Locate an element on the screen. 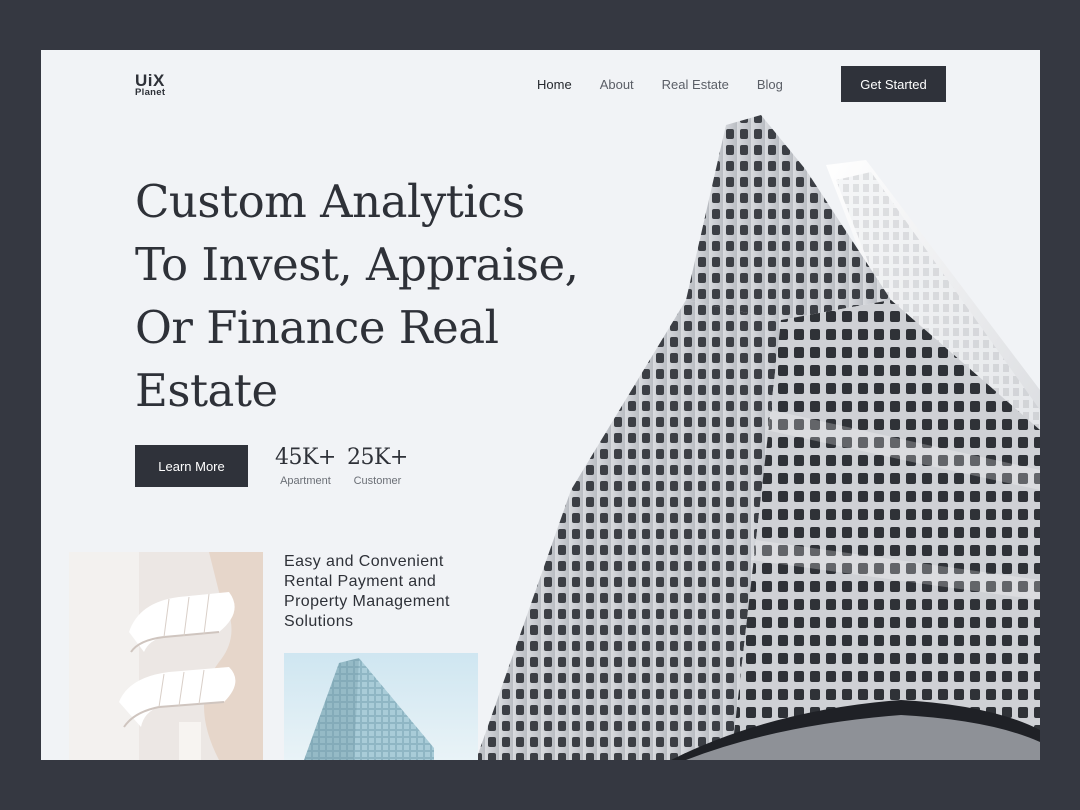  feature-line: Easy and Convenient is located at coordinates (364, 561).